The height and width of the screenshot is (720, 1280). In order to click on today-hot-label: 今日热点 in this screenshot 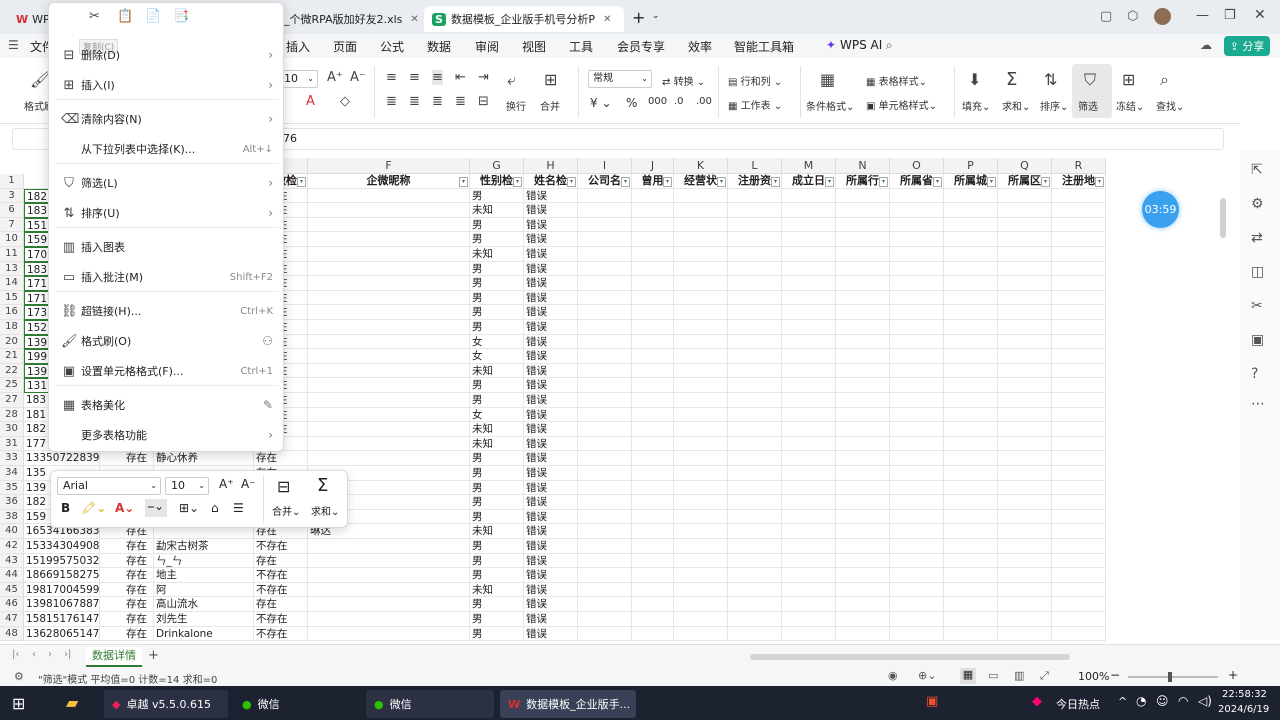, I will do `click(1078, 704)`.